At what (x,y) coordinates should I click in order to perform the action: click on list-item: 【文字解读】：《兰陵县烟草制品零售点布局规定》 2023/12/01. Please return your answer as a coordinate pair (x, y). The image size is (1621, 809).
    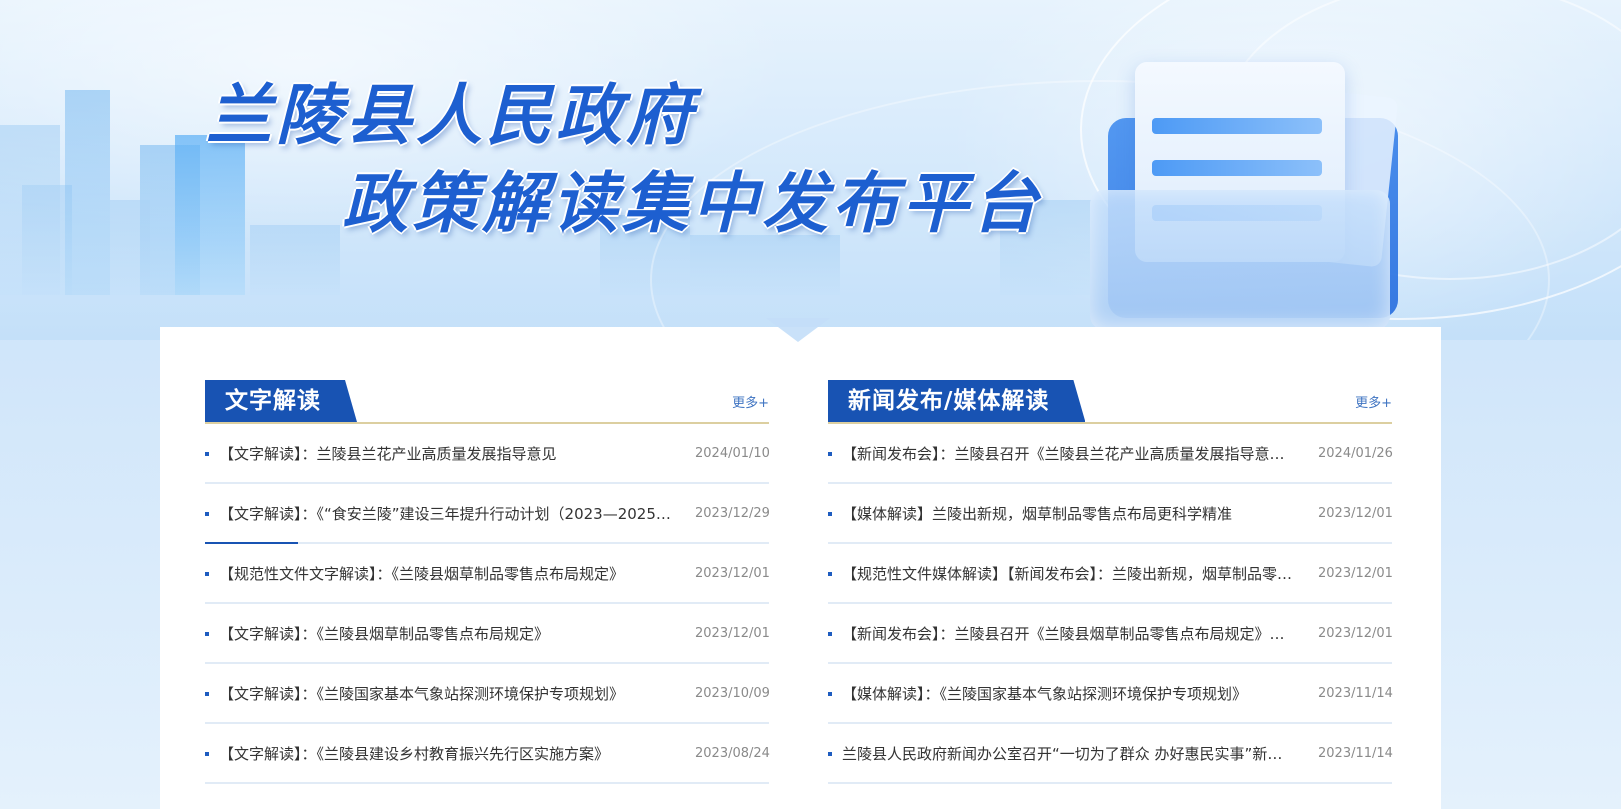
    Looking at the image, I should click on (487, 634).